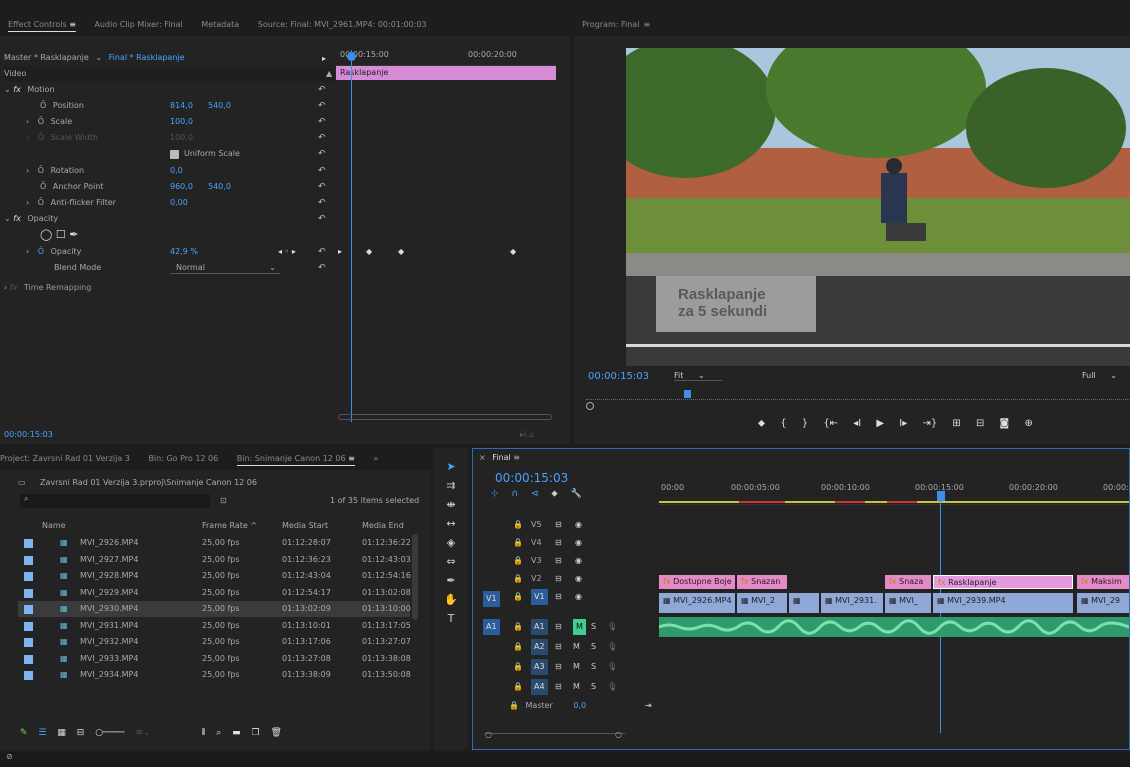 The height and width of the screenshot is (767, 1130). I want to click on stopwatch-active-icon: Ō, so click(41, 251).